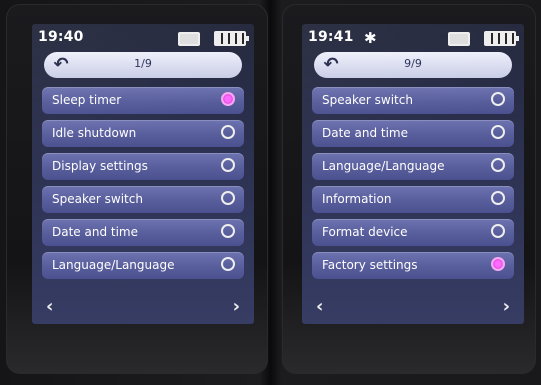 The width and height of the screenshot is (541, 385). What do you see at coordinates (365, 232) in the screenshot?
I see `menu-item-label: Format device` at bounding box center [365, 232].